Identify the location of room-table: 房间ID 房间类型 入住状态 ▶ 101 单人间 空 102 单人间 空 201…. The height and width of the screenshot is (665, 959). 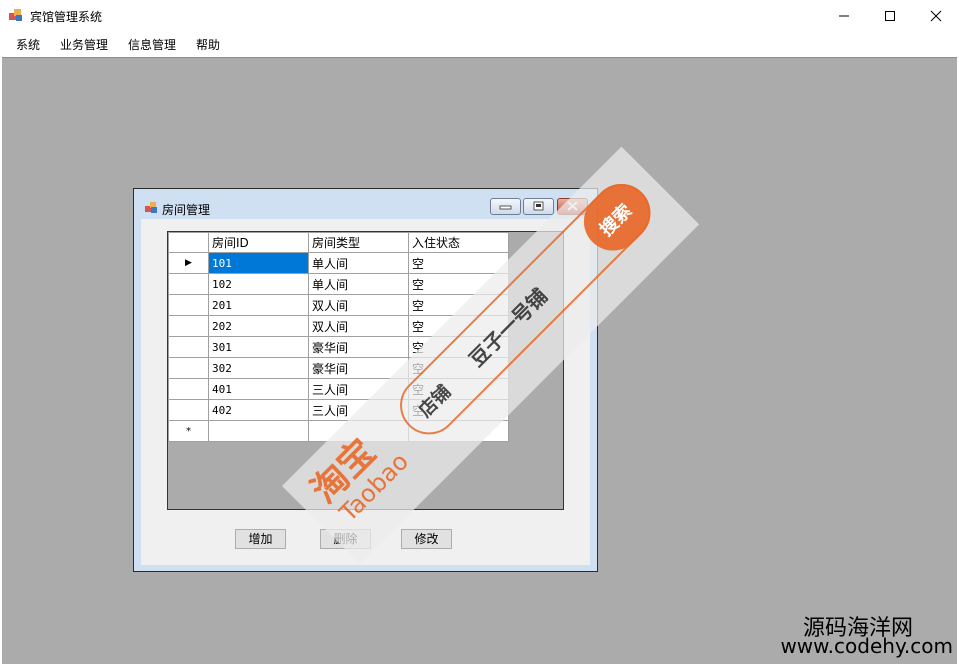
(338, 337).